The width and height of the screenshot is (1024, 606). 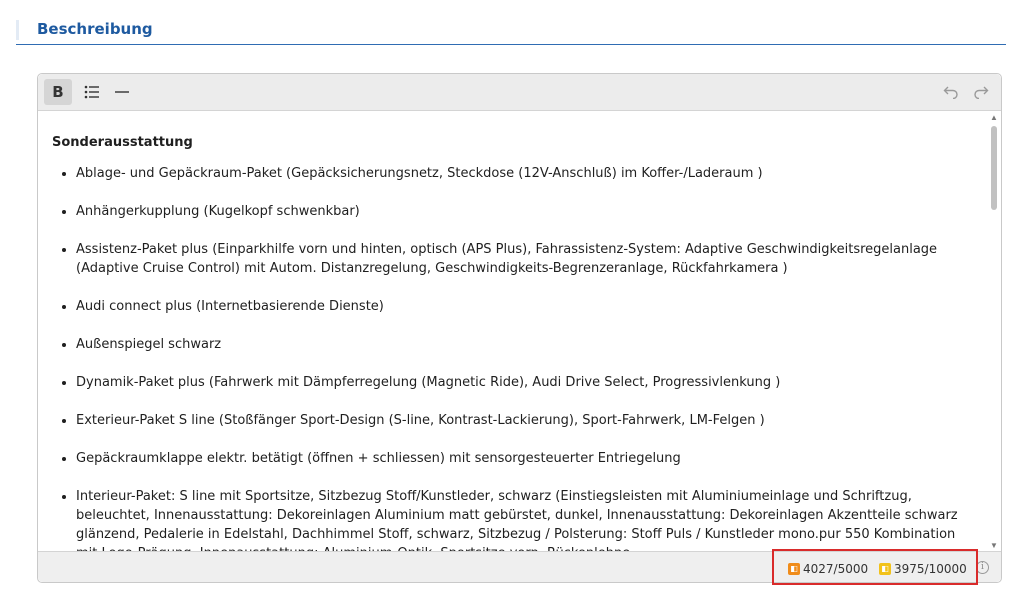 I want to click on scroll-up-arrow-icon: ▲, so click(x=994, y=118).